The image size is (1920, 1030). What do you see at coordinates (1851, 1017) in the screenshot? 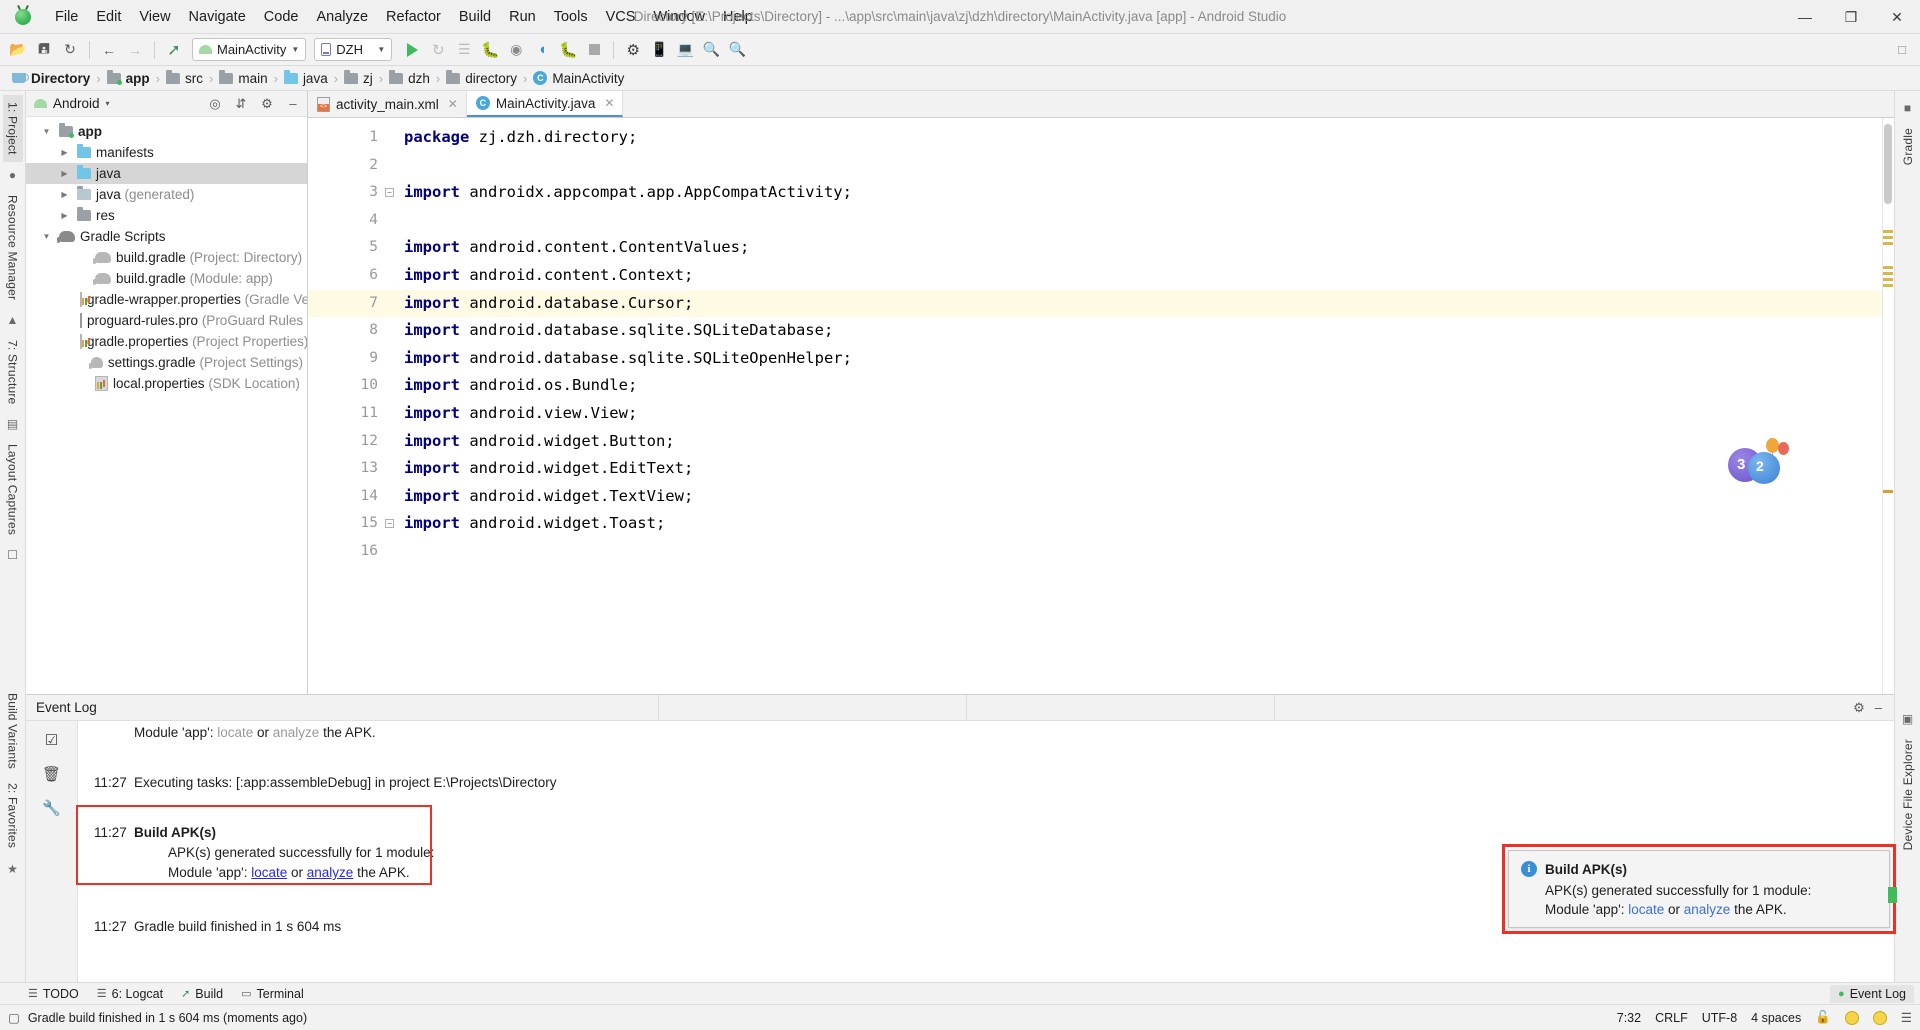
I see `inspection-smiley-icon` at bounding box center [1851, 1017].